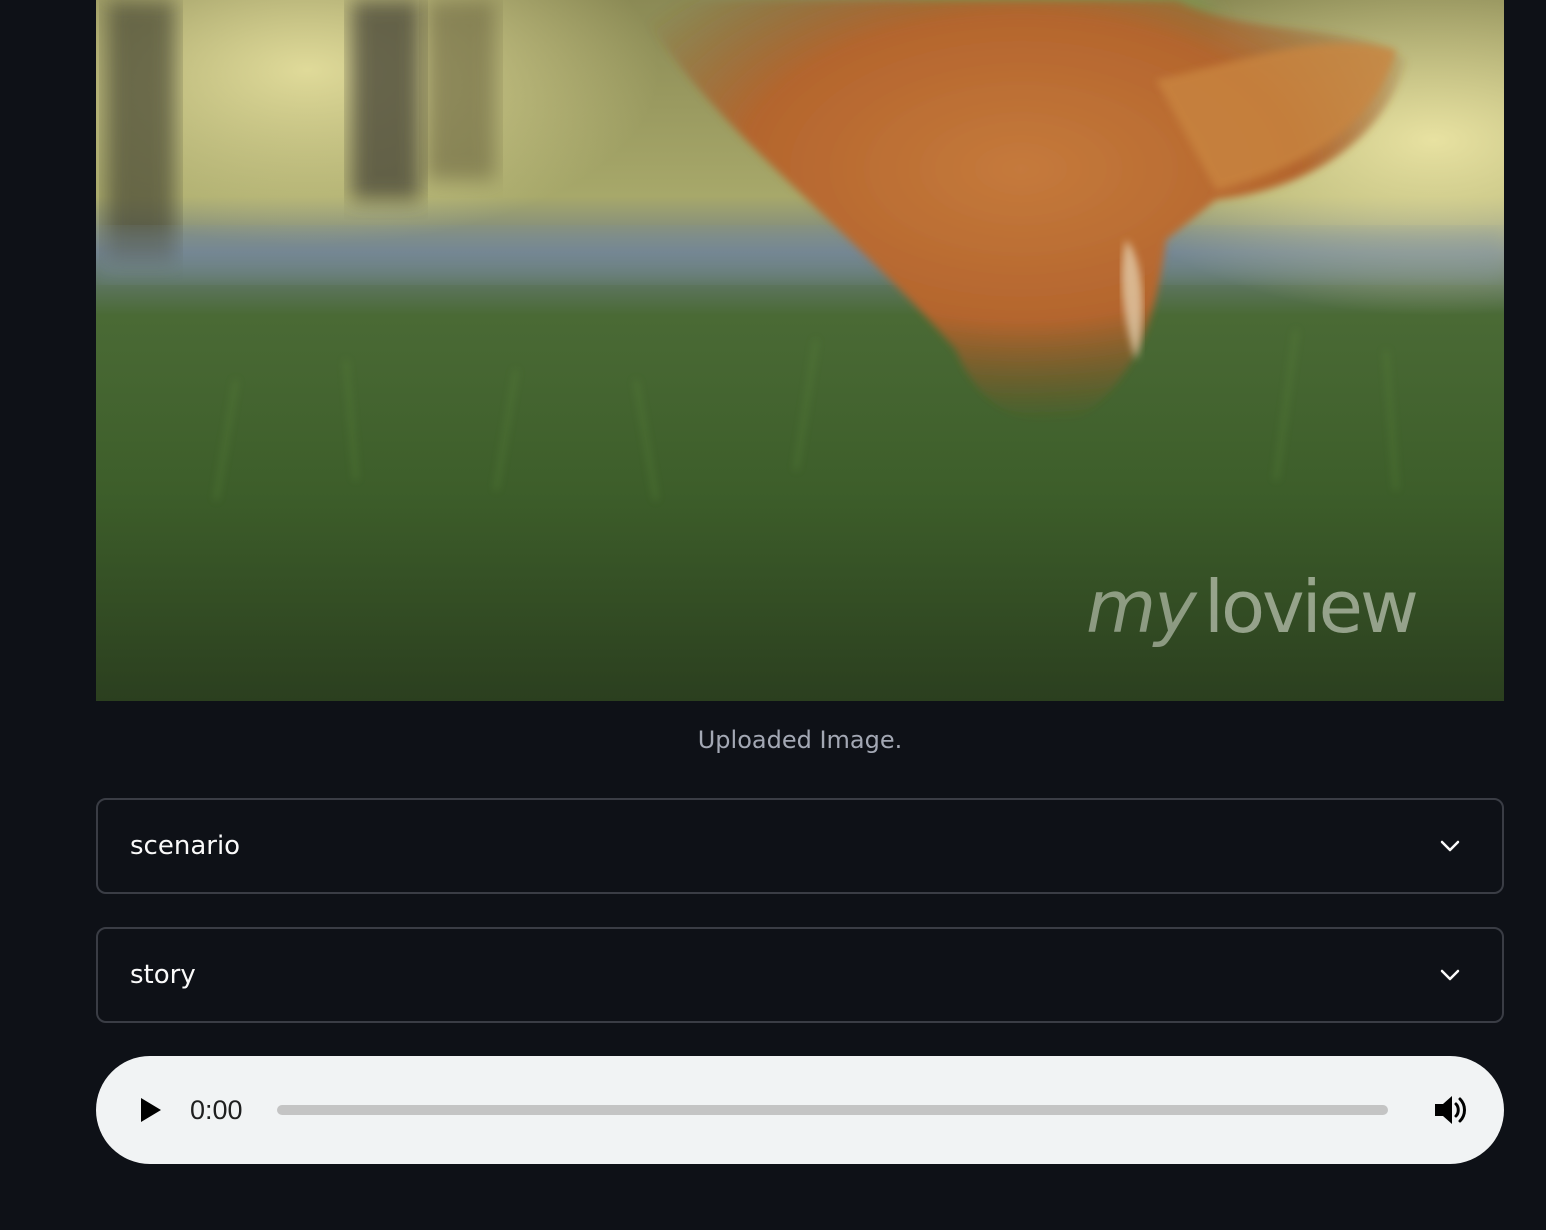  I want to click on expander-story: story, so click(800, 975).